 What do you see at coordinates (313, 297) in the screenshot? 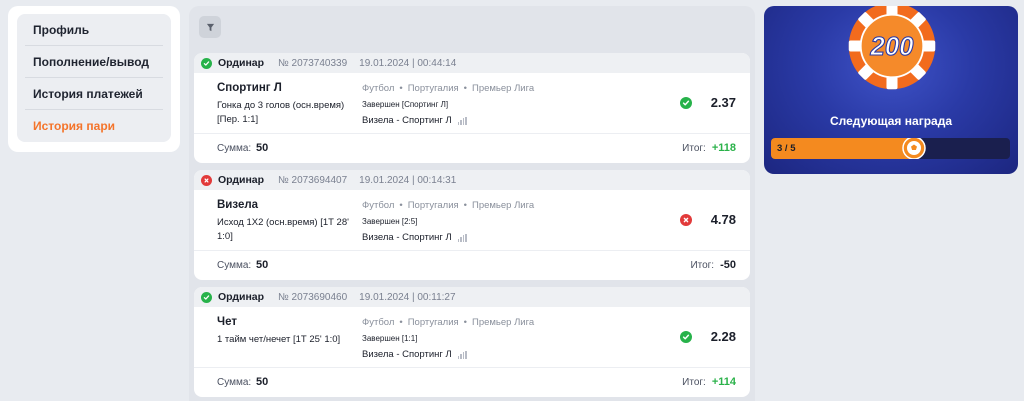
I see `bet-number: № 2073690460` at bounding box center [313, 297].